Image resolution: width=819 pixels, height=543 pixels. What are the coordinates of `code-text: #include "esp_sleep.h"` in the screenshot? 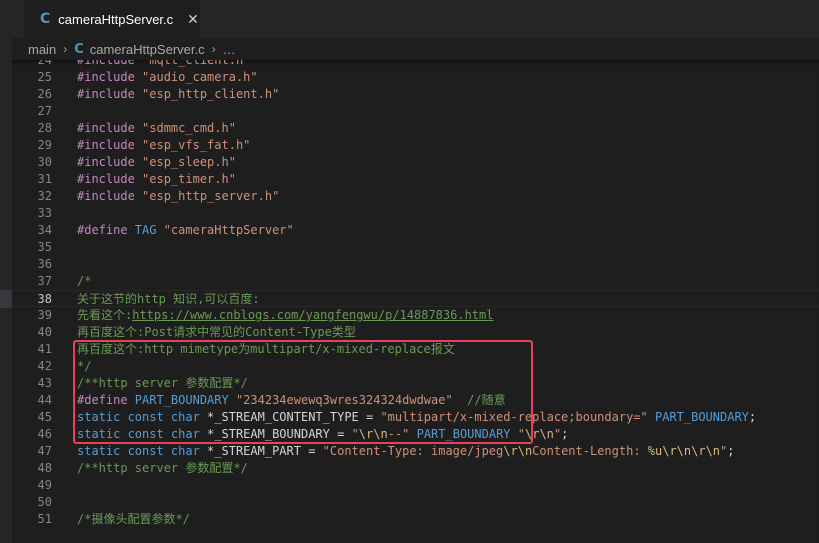 It's located at (156, 162).